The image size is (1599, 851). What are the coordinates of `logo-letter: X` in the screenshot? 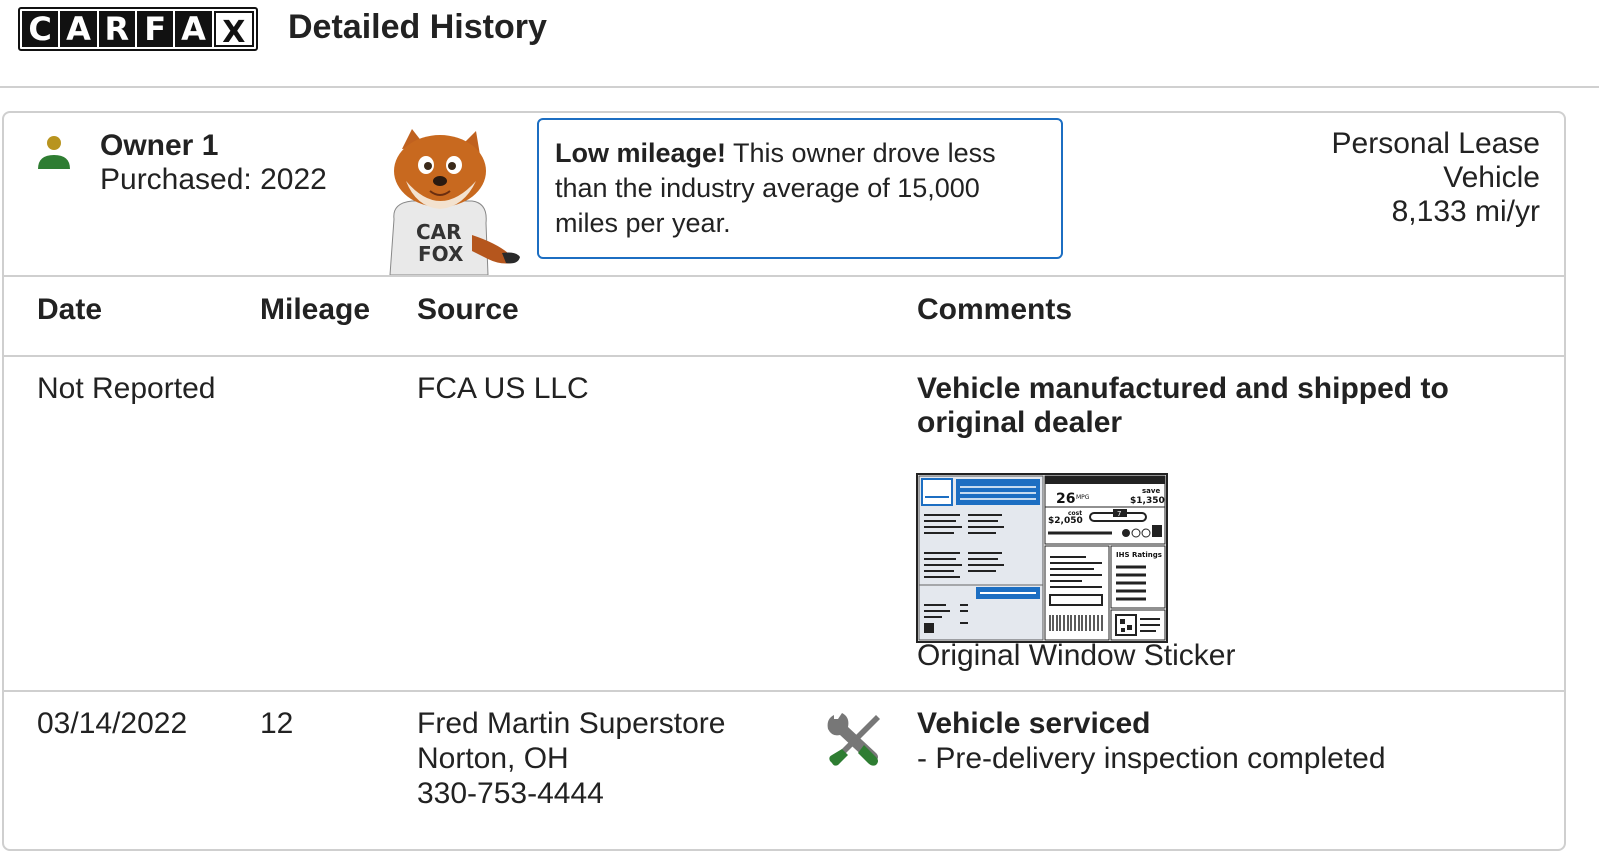 It's located at (233, 30).